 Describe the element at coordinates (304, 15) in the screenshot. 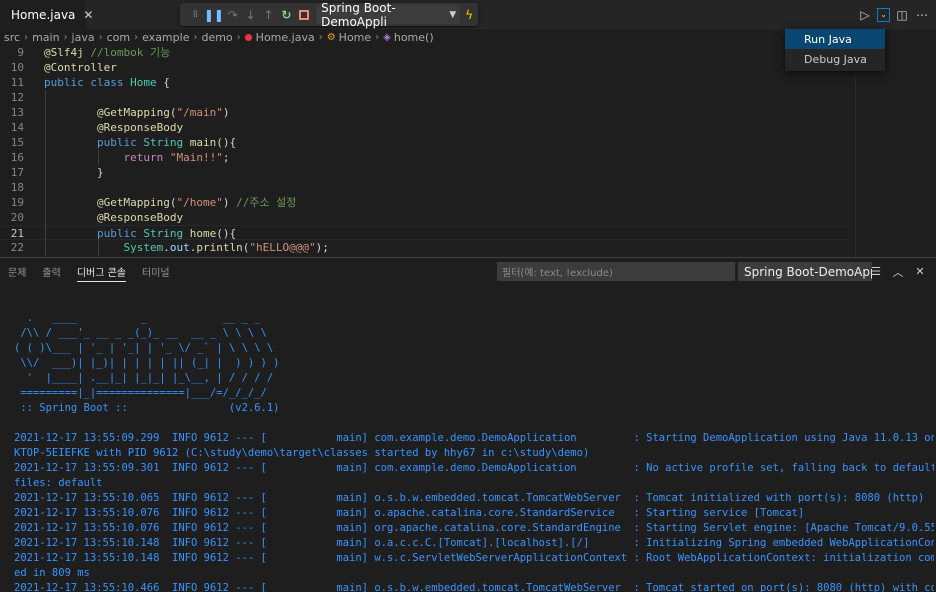

I see `stop-icon` at that location.